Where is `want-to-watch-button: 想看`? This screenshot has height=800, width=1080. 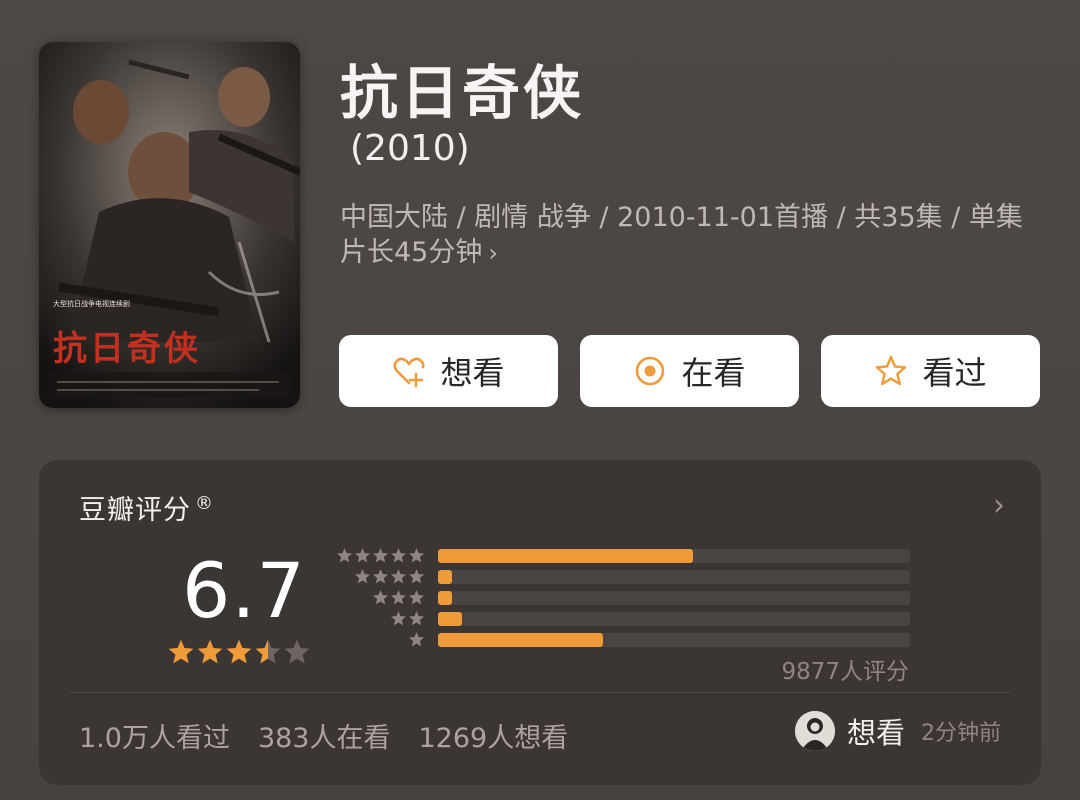 want-to-watch-button: 想看 is located at coordinates (448, 371).